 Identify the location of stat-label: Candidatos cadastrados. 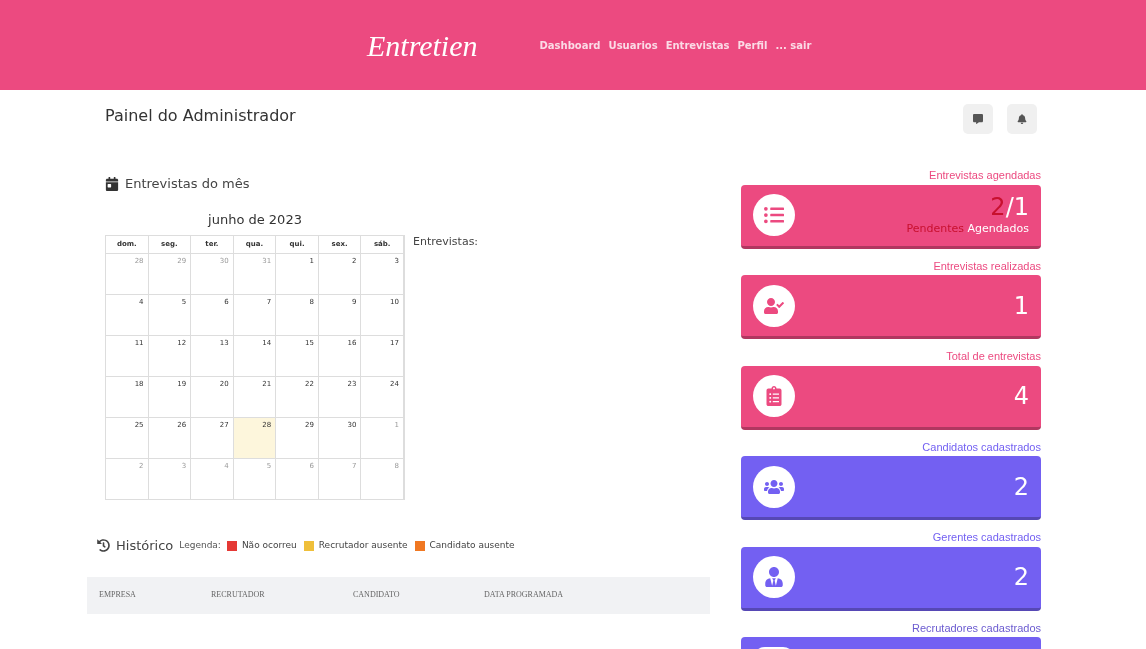
(981, 447).